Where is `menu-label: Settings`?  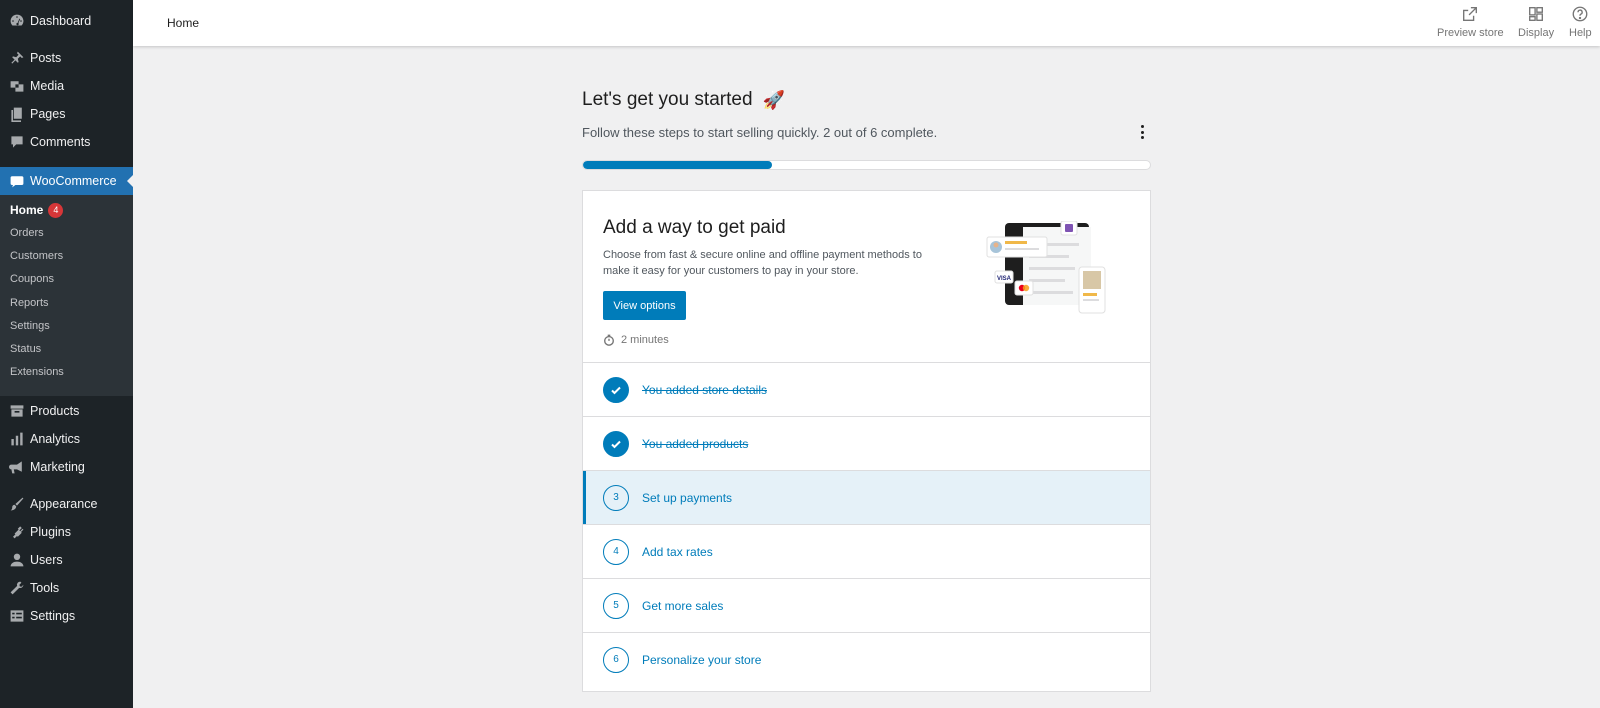
menu-label: Settings is located at coordinates (53, 616).